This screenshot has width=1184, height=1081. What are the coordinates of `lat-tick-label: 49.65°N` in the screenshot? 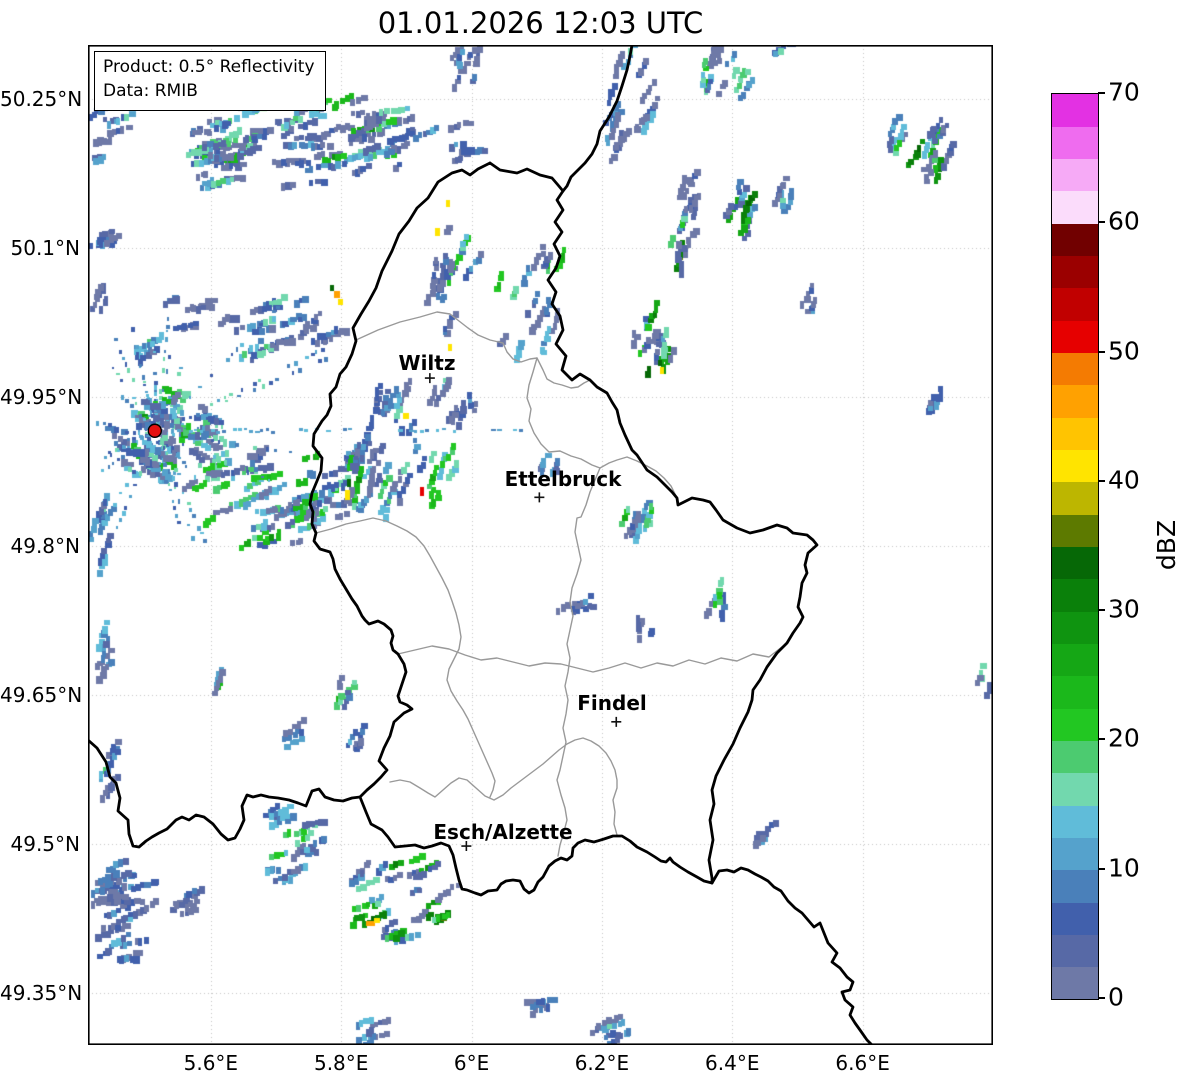 It's located at (41, 695).